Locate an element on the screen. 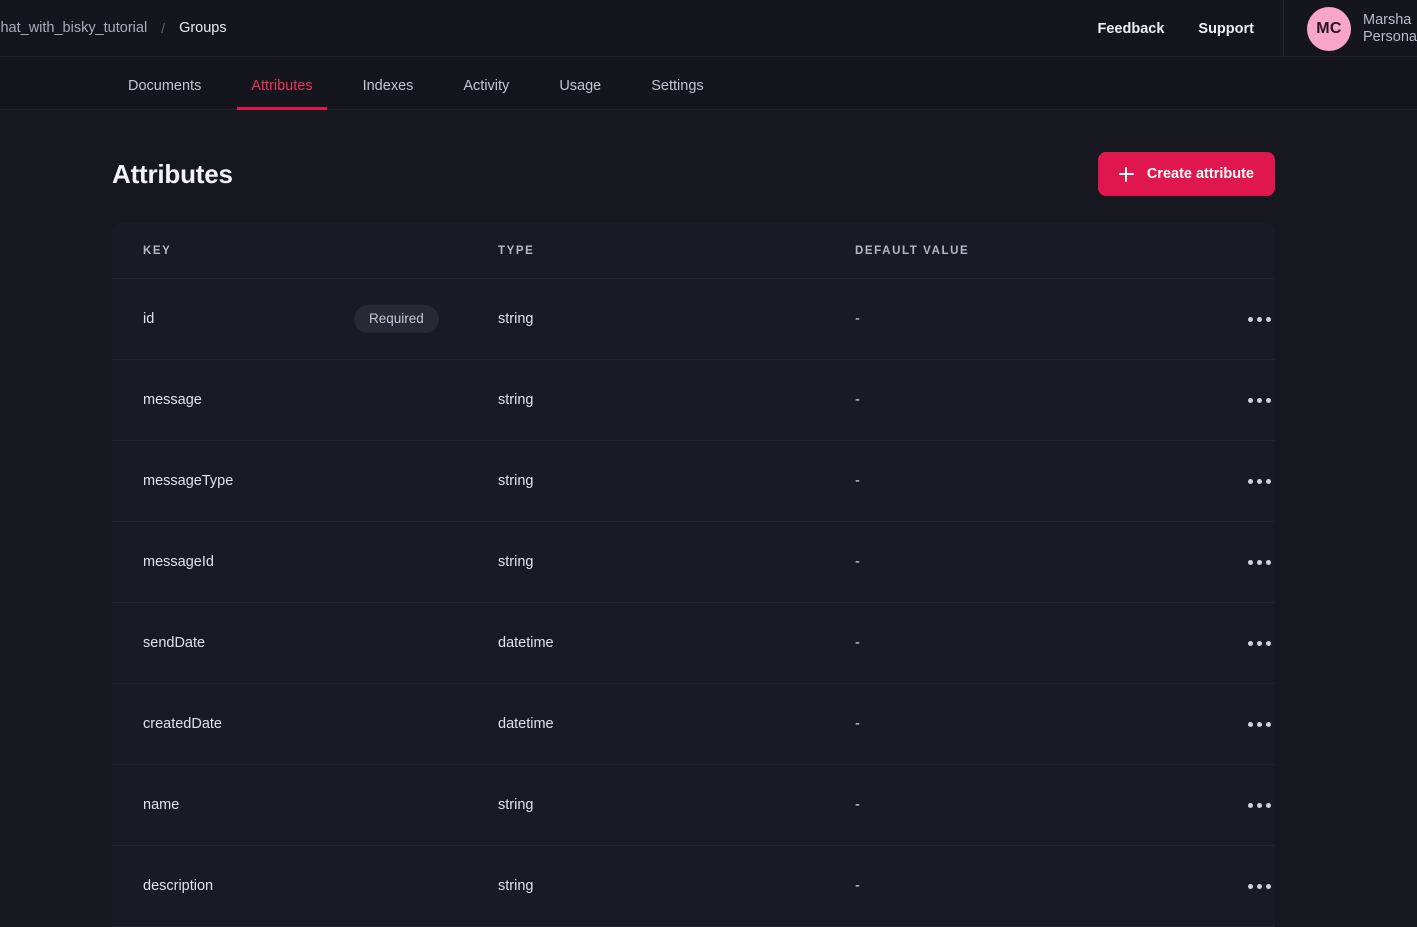 This screenshot has height=927, width=1417. user-menu: MC Marsha Persona is located at coordinates (1350, 28).